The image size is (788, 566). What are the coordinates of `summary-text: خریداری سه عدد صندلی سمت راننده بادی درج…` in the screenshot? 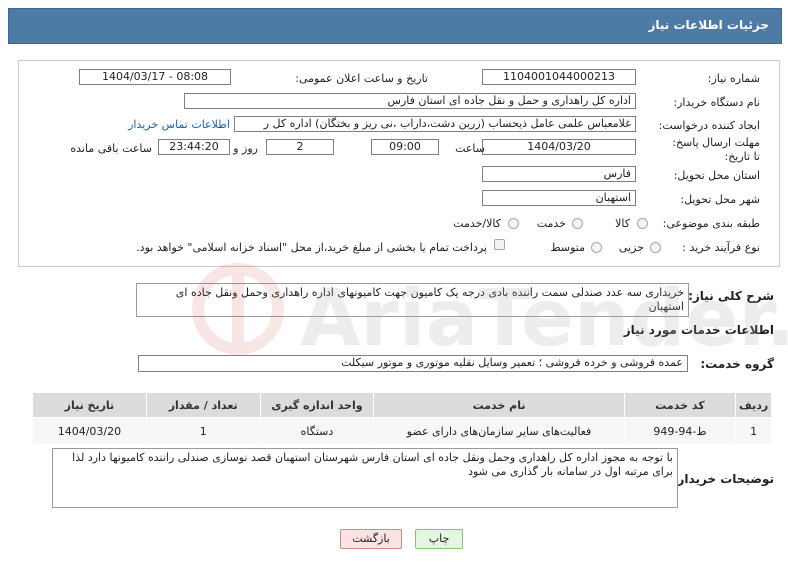 It's located at (412, 300).